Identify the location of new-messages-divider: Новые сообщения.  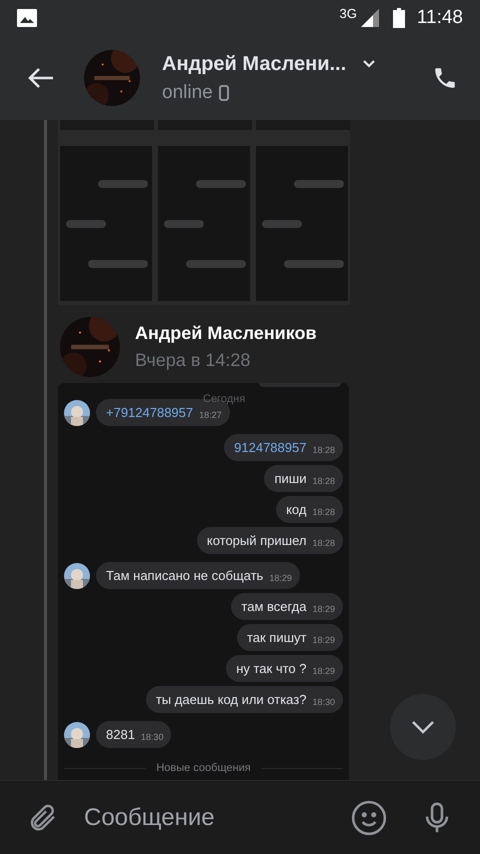
(203, 768).